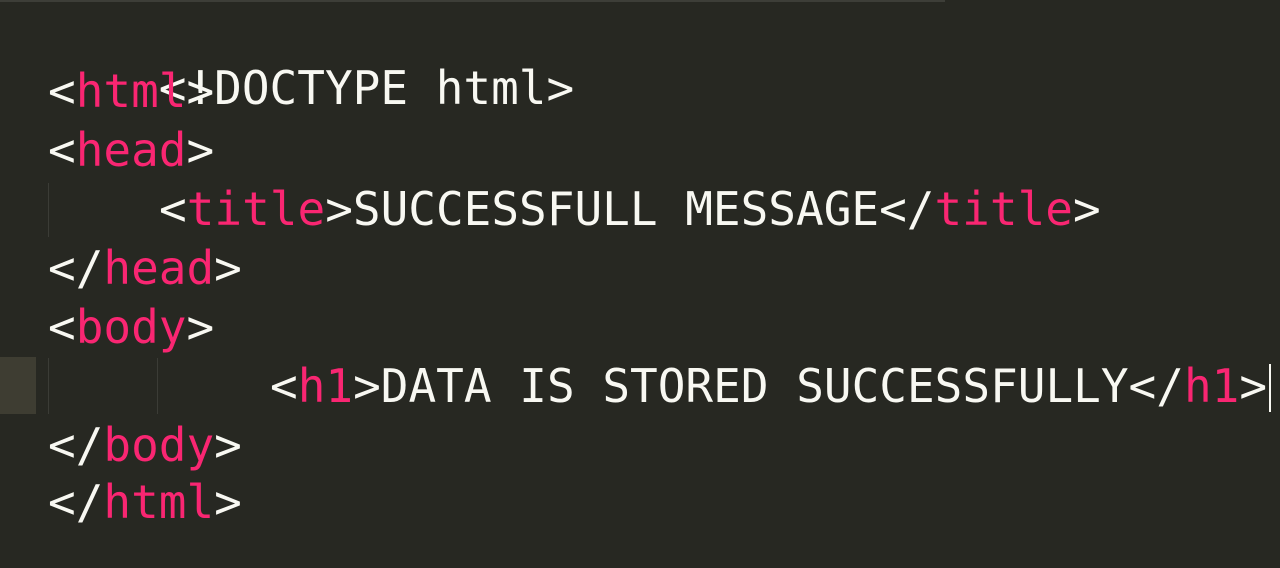 The width and height of the screenshot is (1280, 568). I want to click on code-line-2: <html>, so click(131, 91).